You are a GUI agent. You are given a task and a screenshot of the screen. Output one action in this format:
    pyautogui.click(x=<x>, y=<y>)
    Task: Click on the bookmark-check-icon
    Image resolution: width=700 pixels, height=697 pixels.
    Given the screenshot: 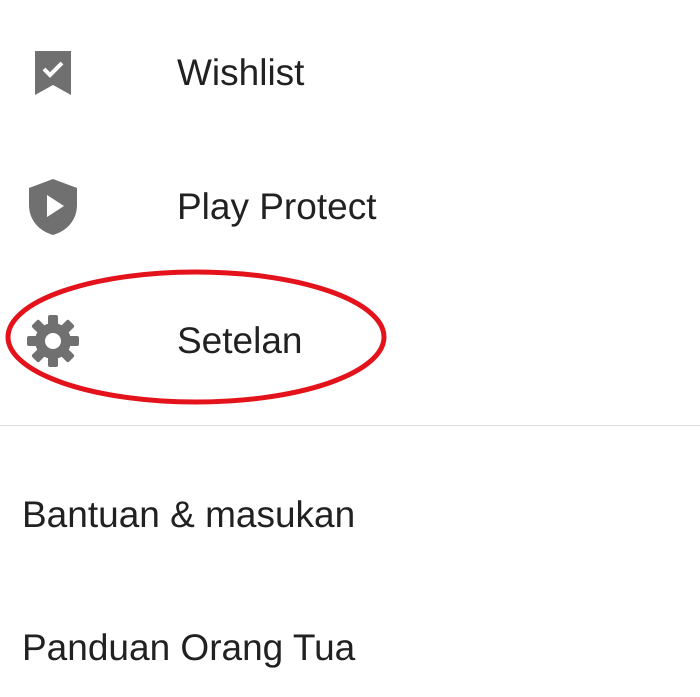 What is the action you would take?
    pyautogui.click(x=53, y=73)
    